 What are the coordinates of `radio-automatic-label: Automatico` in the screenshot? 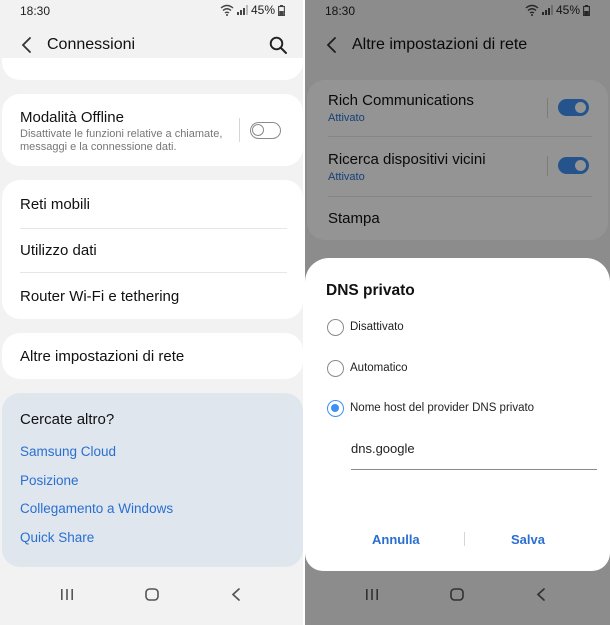 It's located at (379, 368).